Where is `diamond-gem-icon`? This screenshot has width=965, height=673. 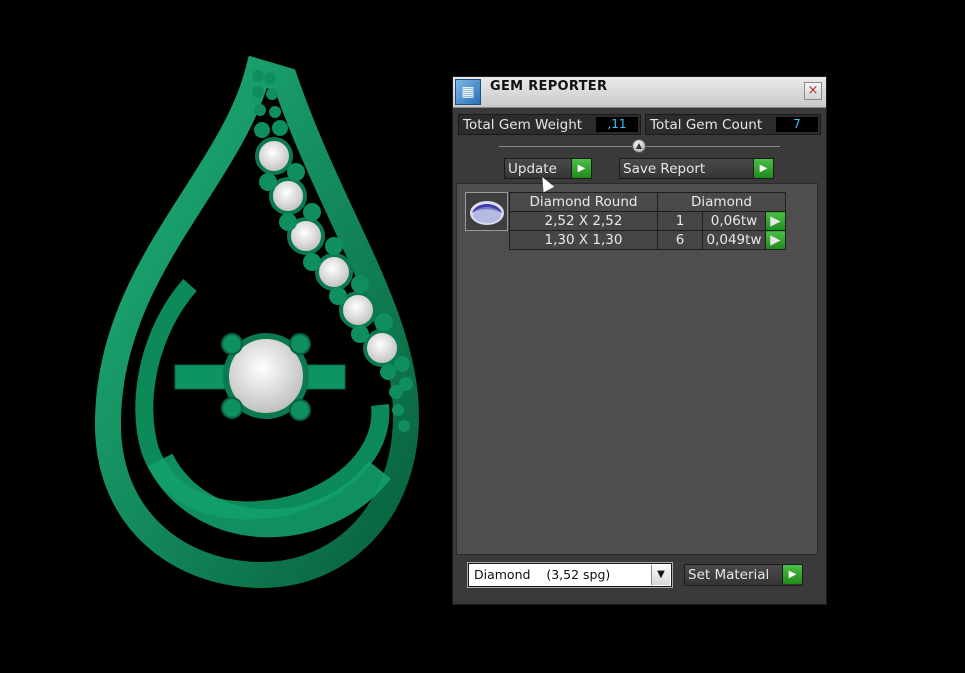 diamond-gem-icon is located at coordinates (486, 211).